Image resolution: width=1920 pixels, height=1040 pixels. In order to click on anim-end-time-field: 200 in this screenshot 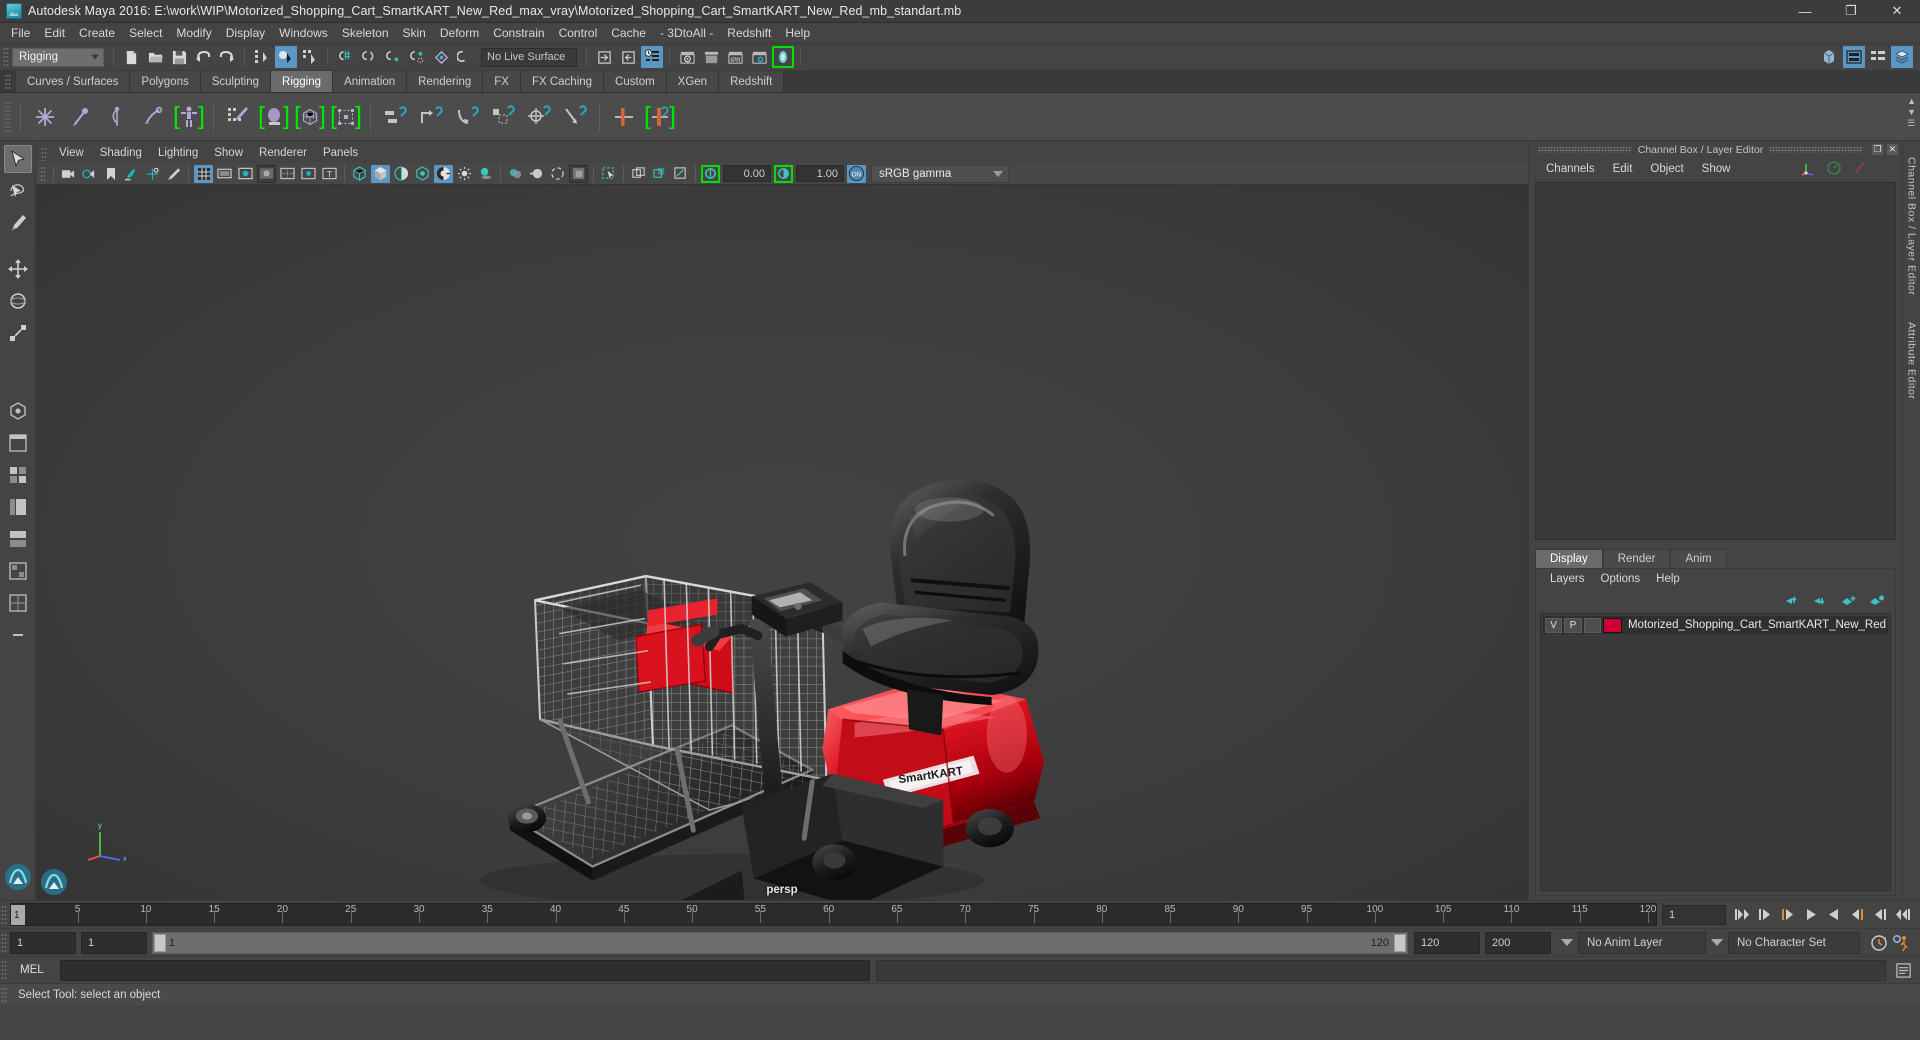, I will do `click(1518, 942)`.